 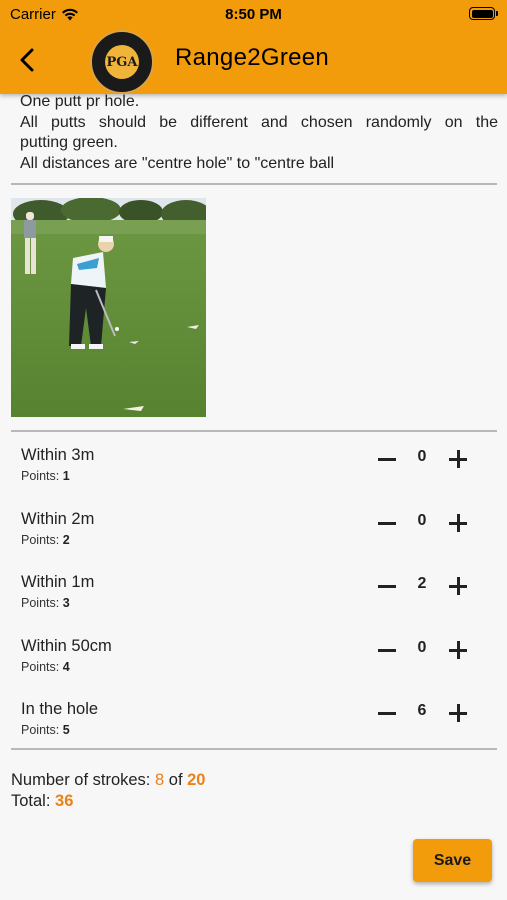 What do you see at coordinates (108, 307) in the screenshot?
I see `exercise-photo` at bounding box center [108, 307].